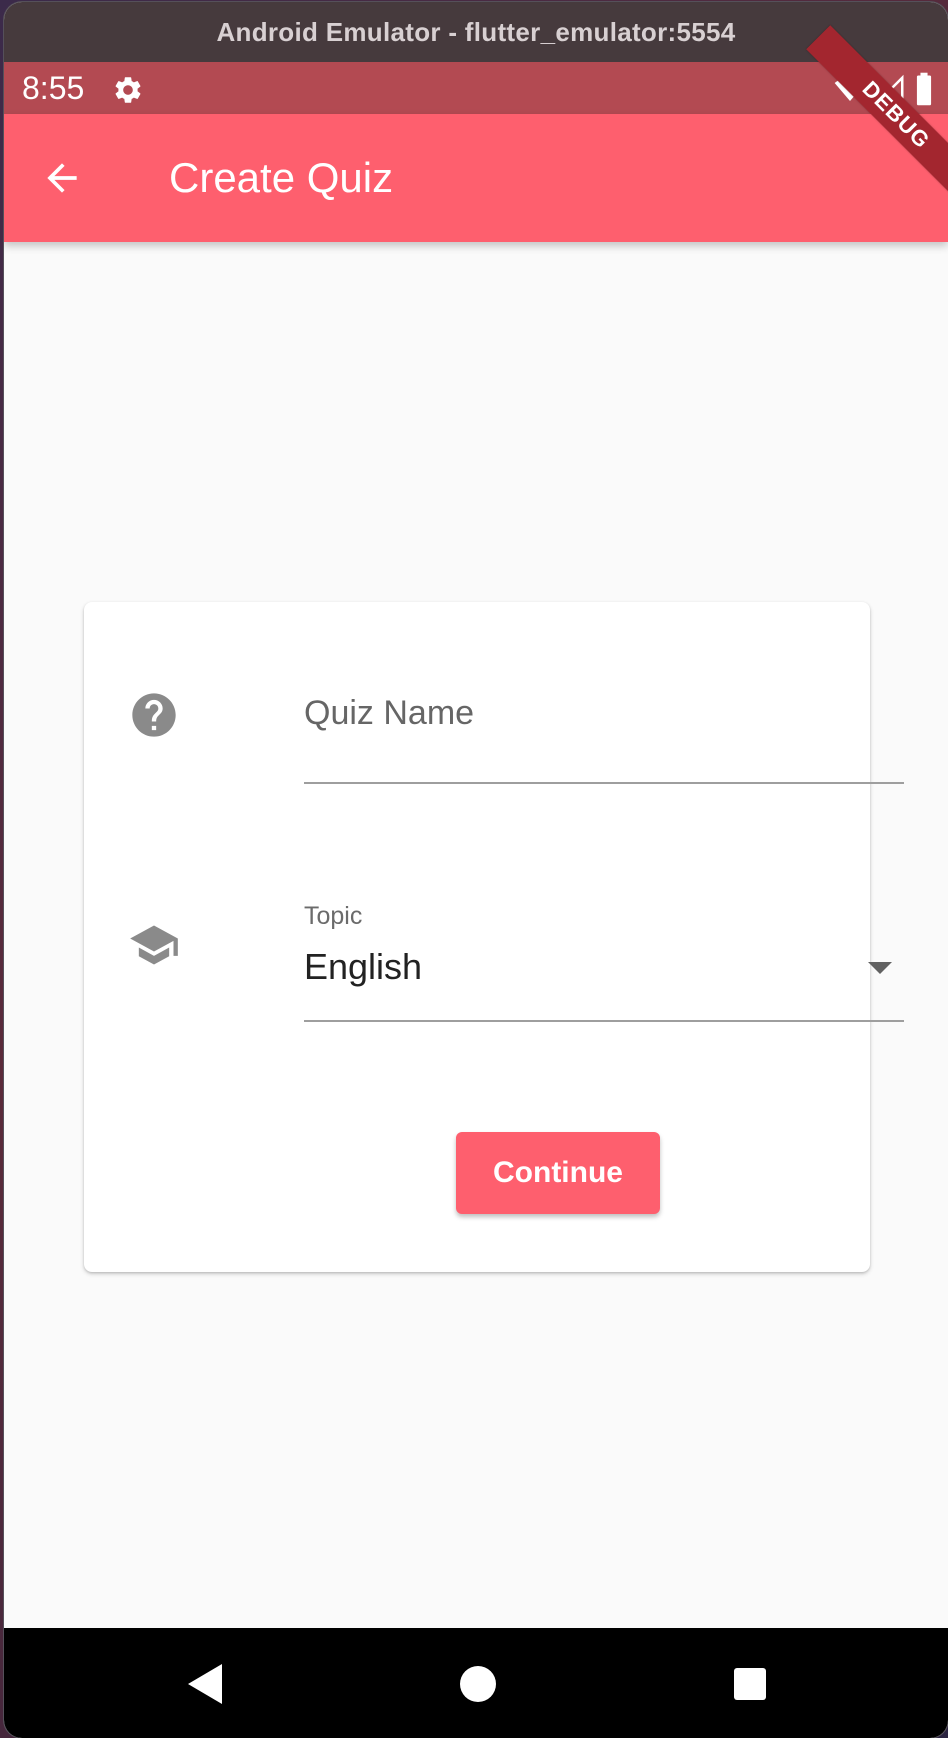 Image resolution: width=948 pixels, height=1738 pixels. What do you see at coordinates (281, 177) in the screenshot?
I see `page-title: Create Quiz` at bounding box center [281, 177].